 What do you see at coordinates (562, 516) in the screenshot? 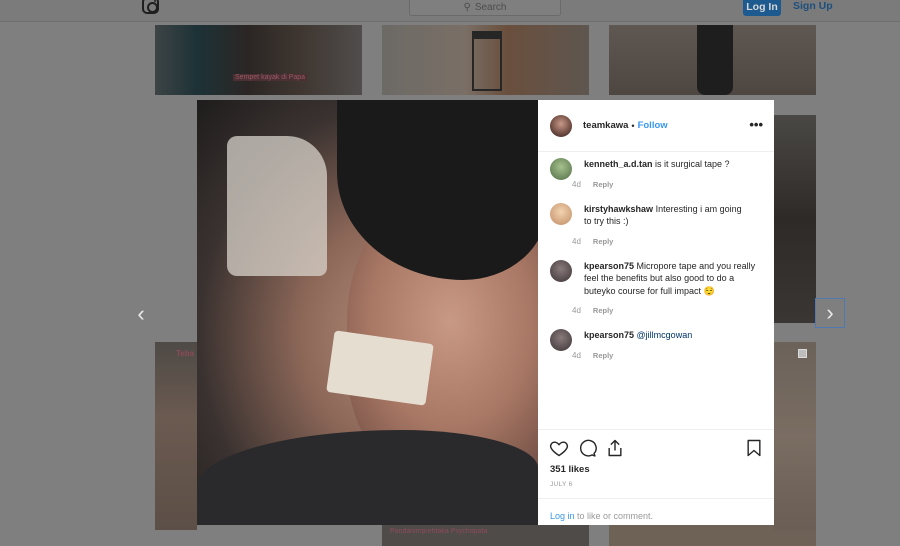
I see `log-in-link: Log in` at bounding box center [562, 516].